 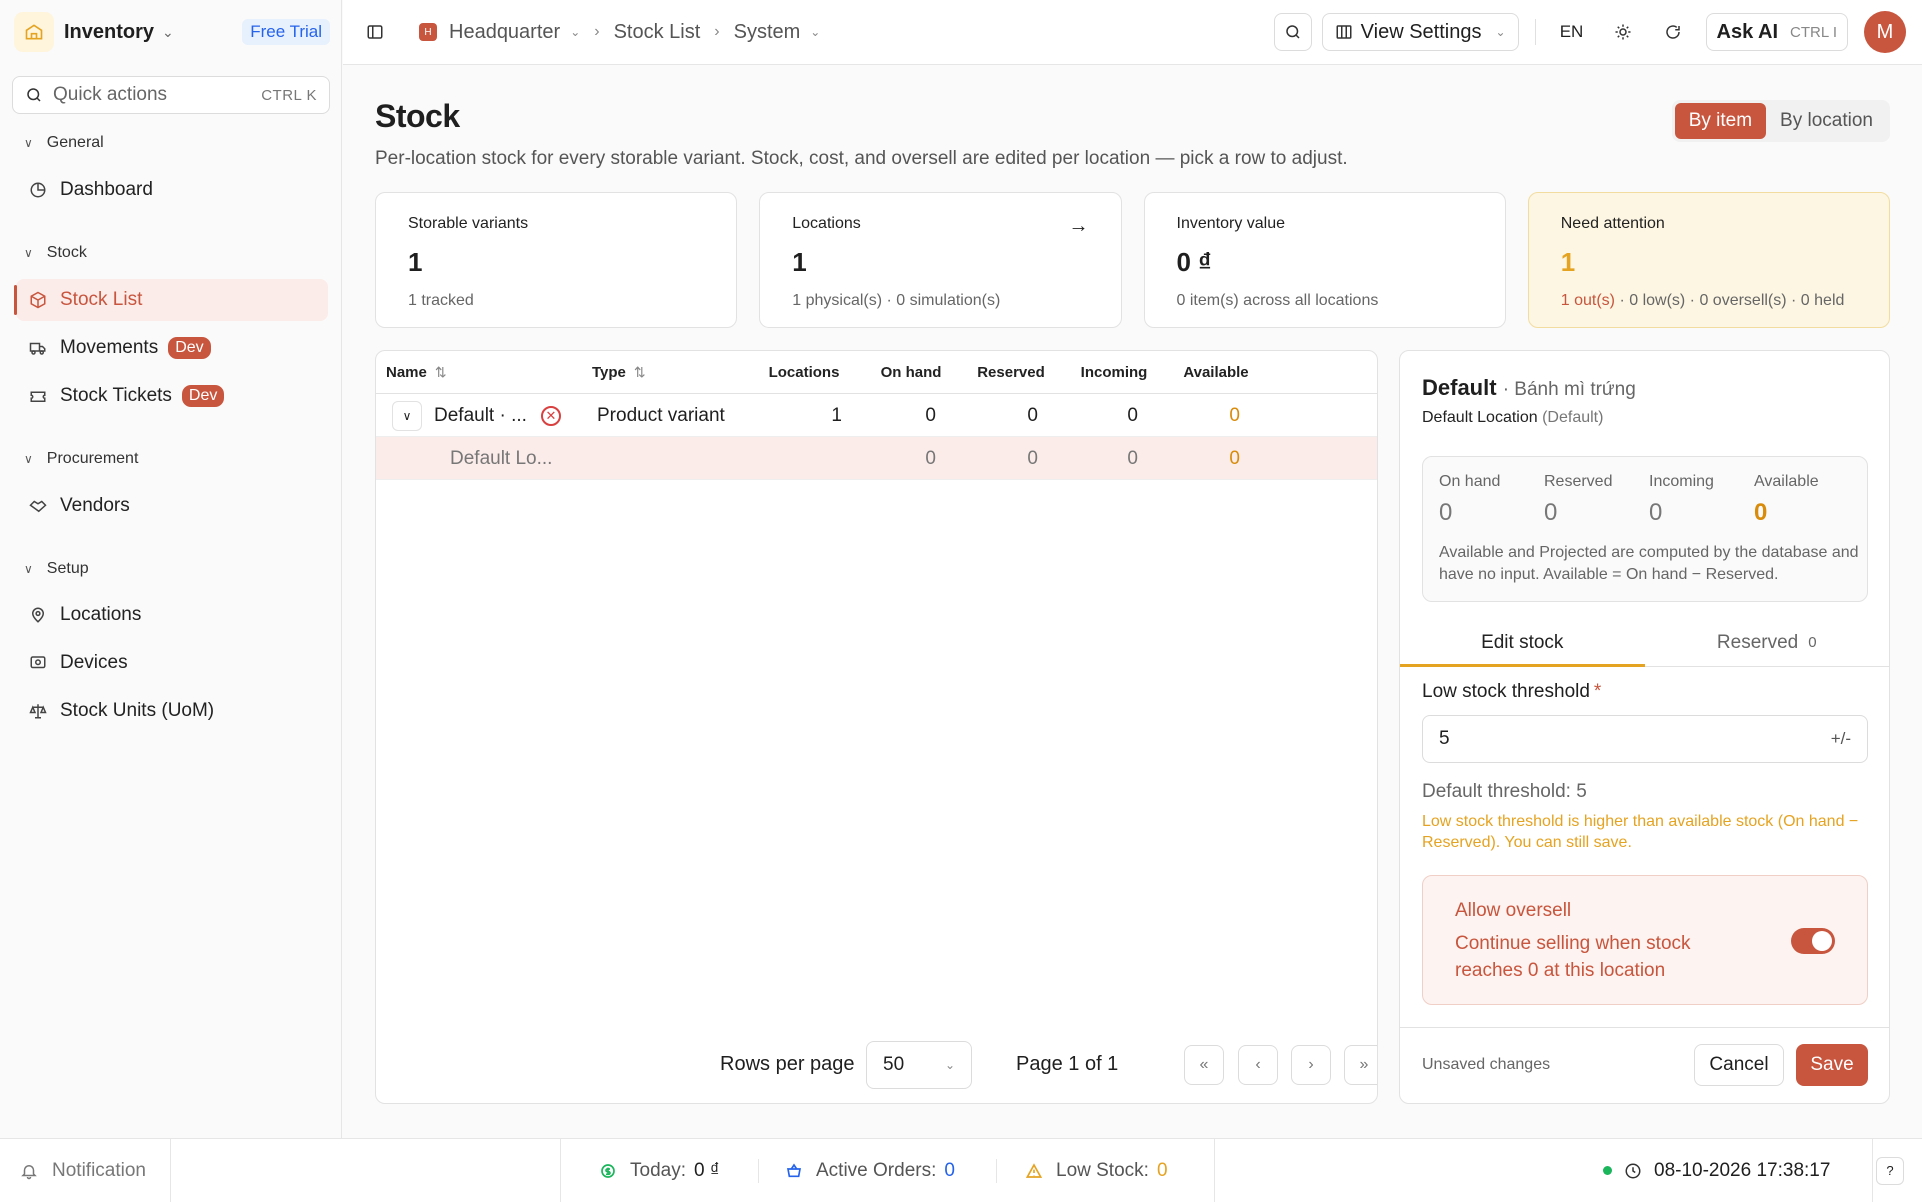 What do you see at coordinates (1572, 32) in the screenshot?
I see `language-switcher: EN` at bounding box center [1572, 32].